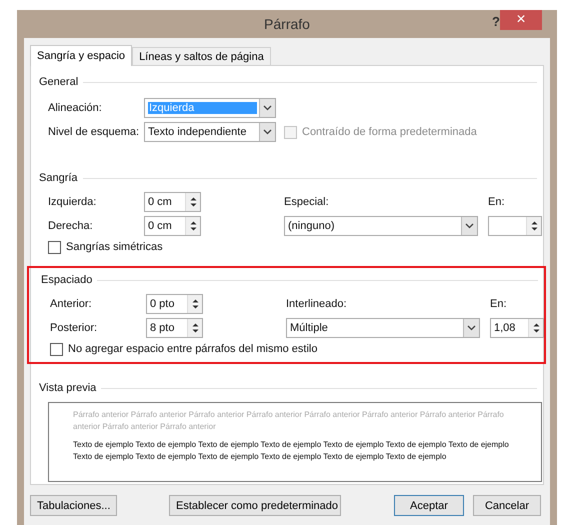 The width and height of the screenshot is (569, 525). What do you see at coordinates (73, 202) in the screenshot?
I see `field-label: Izquierda:` at bounding box center [73, 202].